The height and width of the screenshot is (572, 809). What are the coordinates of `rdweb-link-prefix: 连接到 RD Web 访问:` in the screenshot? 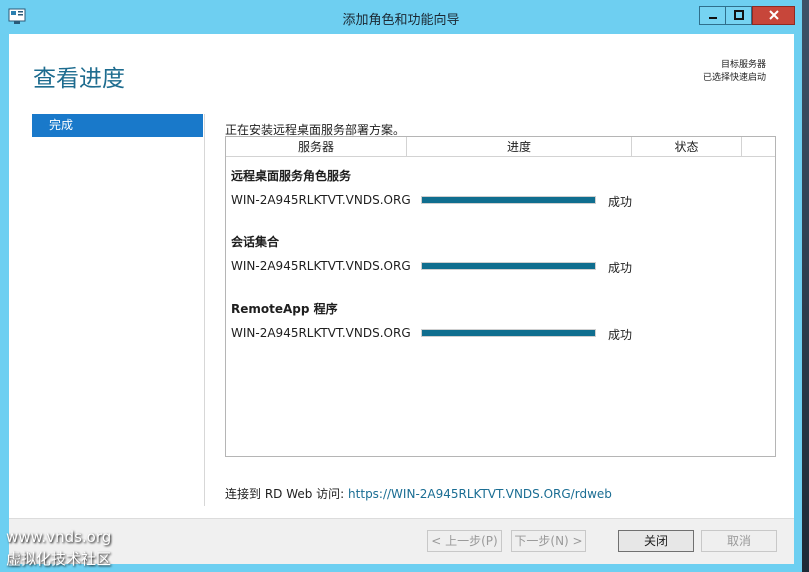 It's located at (287, 494).